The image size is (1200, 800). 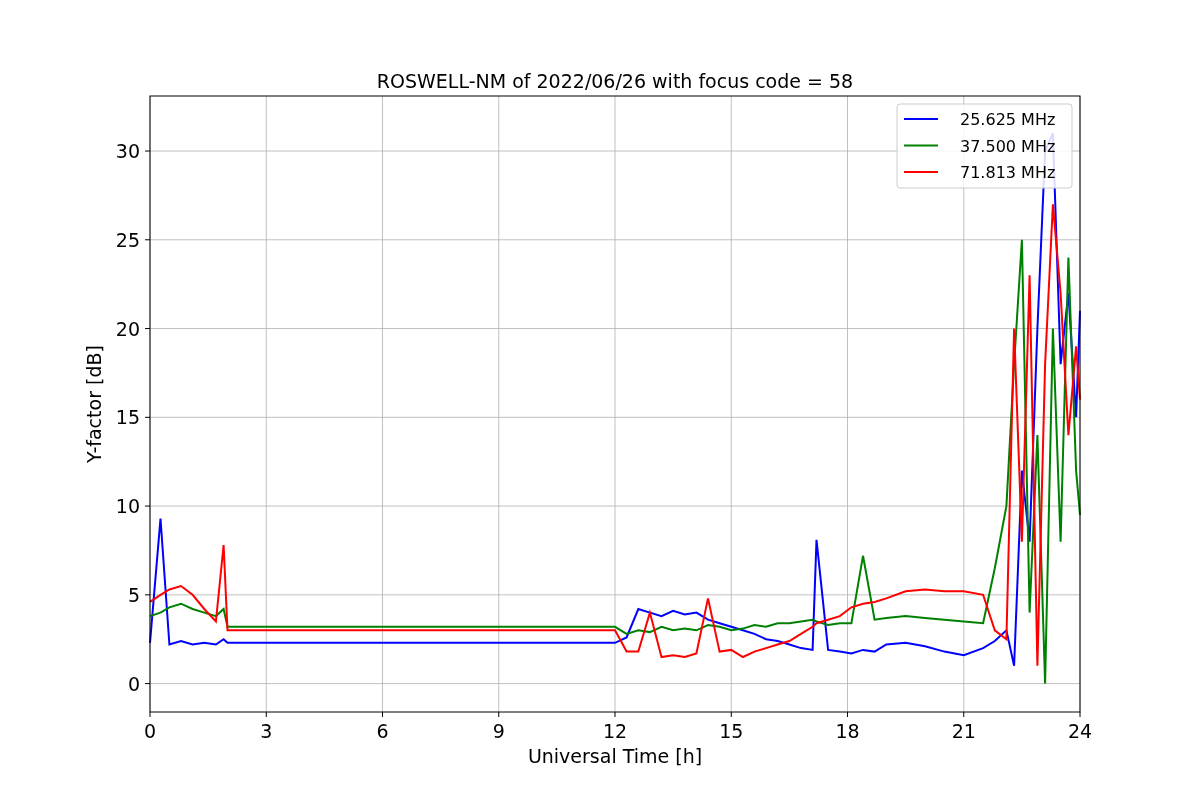 I want to click on tick-label: 9, so click(x=498, y=731).